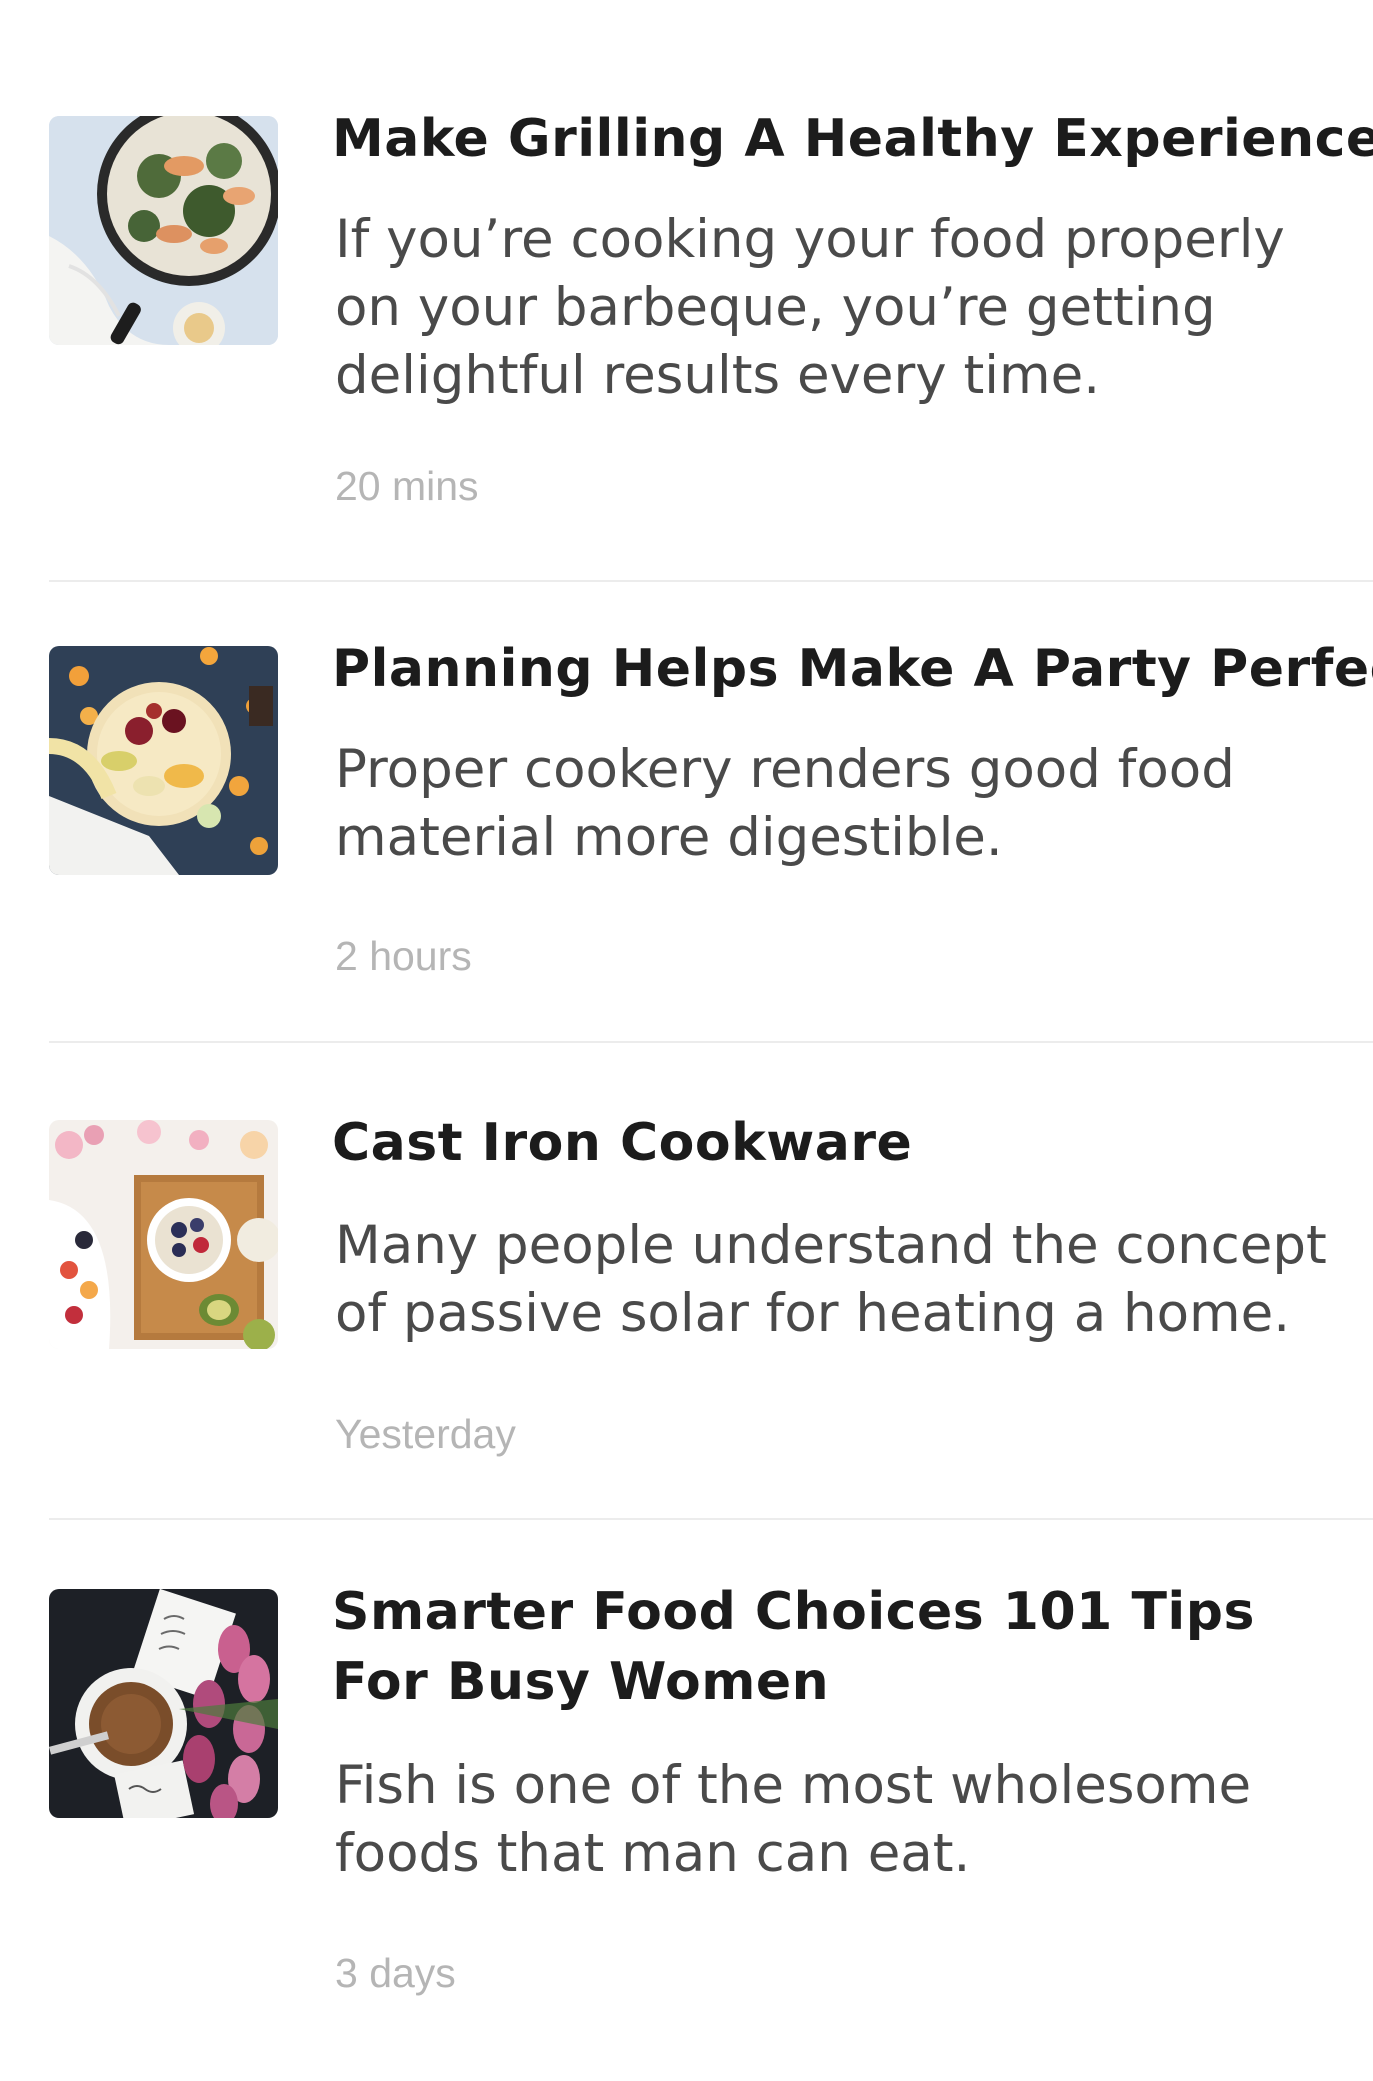  I want to click on article-title: Cast Iron Cookware, so click(847, 1143).